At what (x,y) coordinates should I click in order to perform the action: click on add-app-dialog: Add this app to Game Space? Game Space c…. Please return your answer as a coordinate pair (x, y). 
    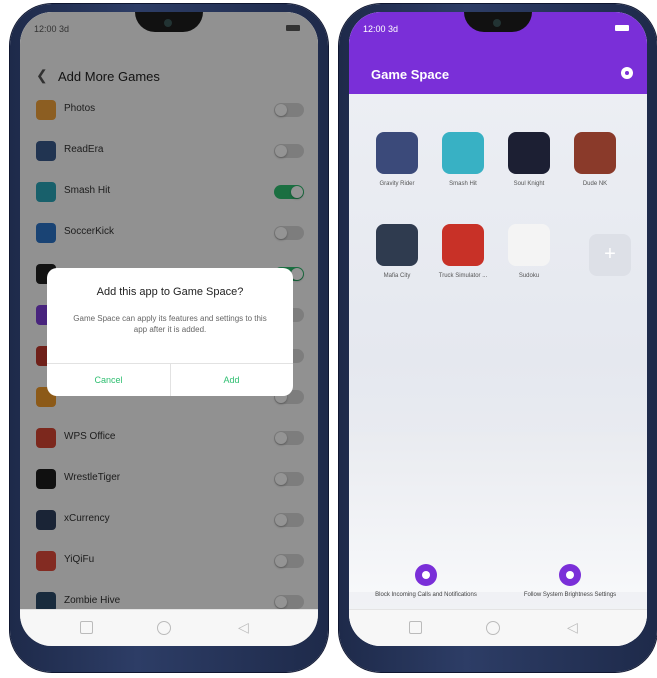
    Looking at the image, I should click on (170, 332).